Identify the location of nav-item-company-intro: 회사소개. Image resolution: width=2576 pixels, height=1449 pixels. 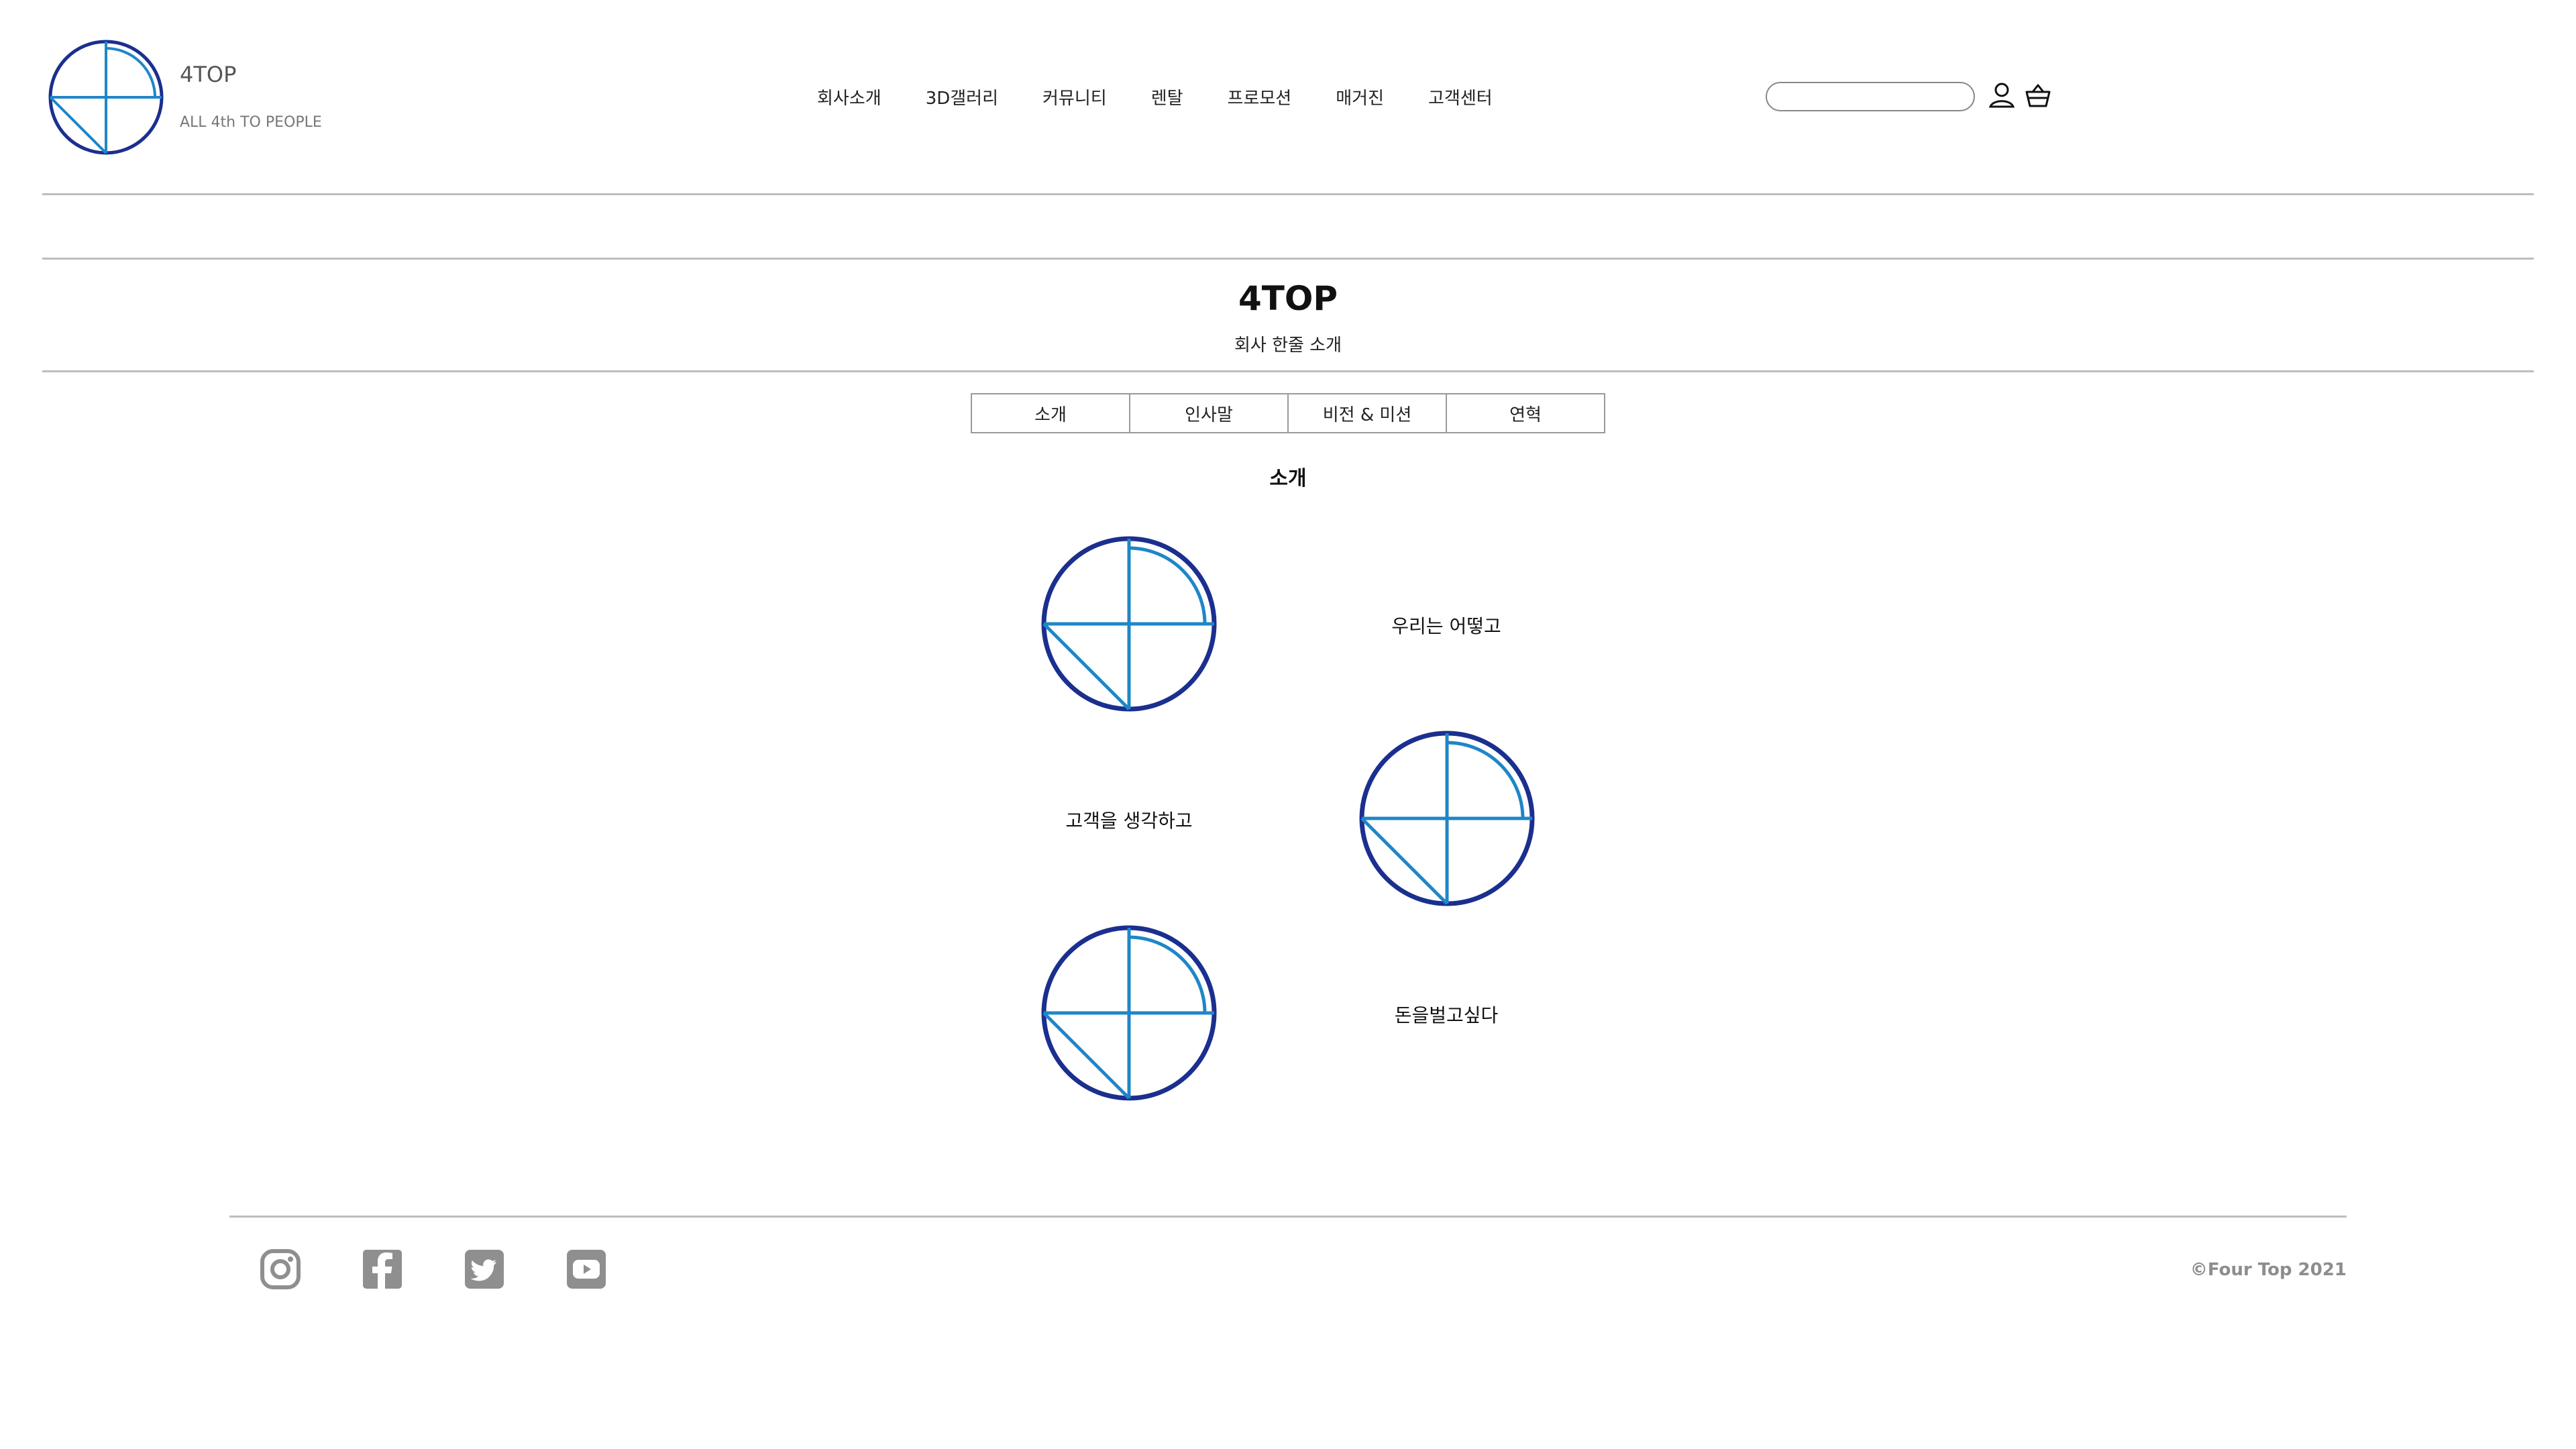
(849, 97).